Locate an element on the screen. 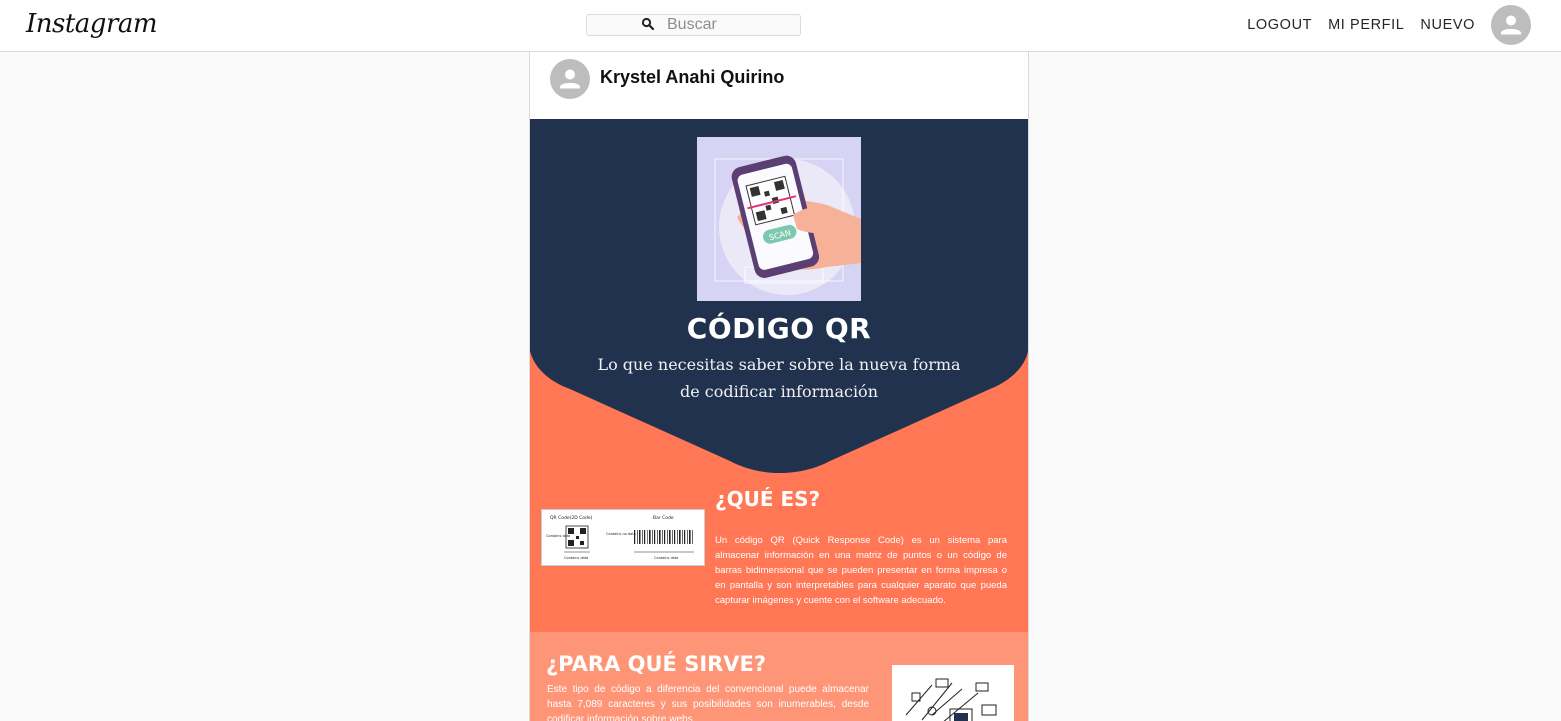  section-purpose-title: ¿PARA QUÉ SIRVE? is located at coordinates (656, 664).